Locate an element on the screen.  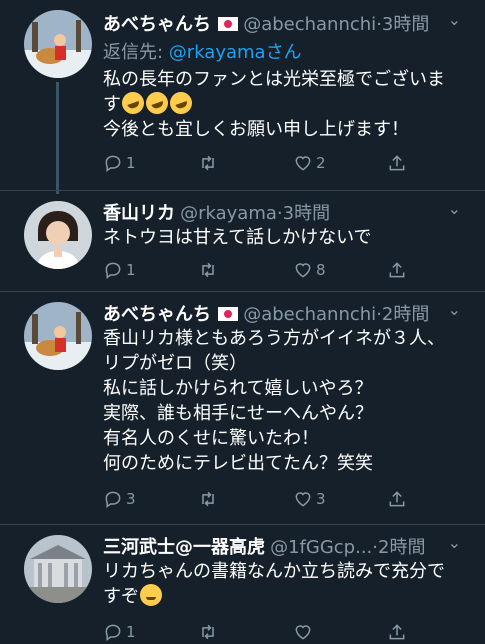
tweet-line: 私の長年のファンとは光栄至極でございま is located at coordinates (274, 79).